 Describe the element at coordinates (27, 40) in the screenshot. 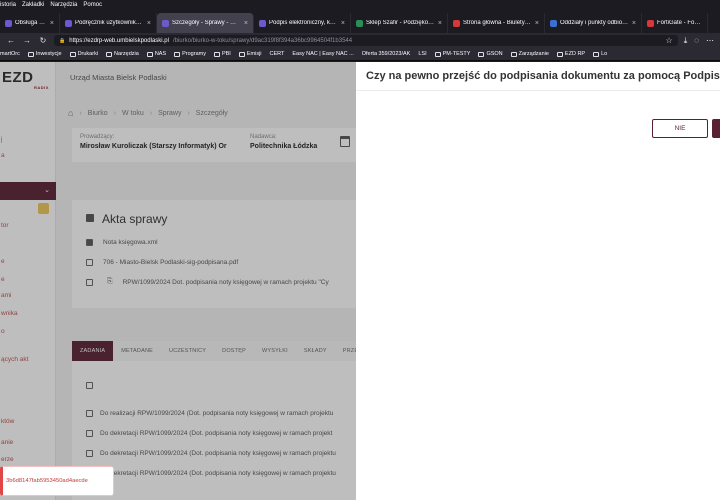

I see `forward-icon: →` at that location.